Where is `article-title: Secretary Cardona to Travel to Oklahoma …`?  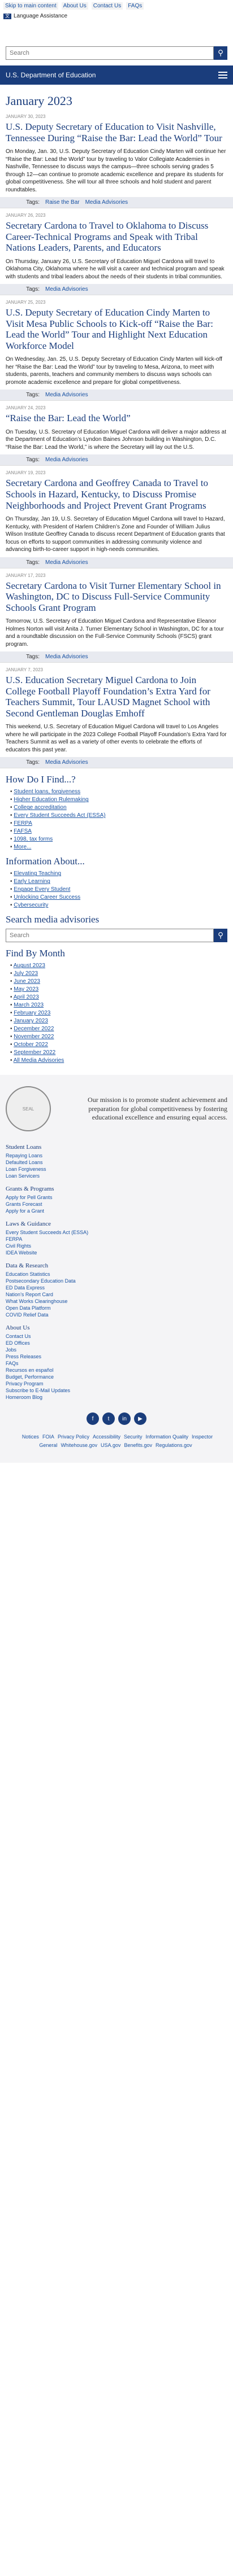 article-title: Secretary Cardona to Travel to Oklahoma … is located at coordinates (116, 236).